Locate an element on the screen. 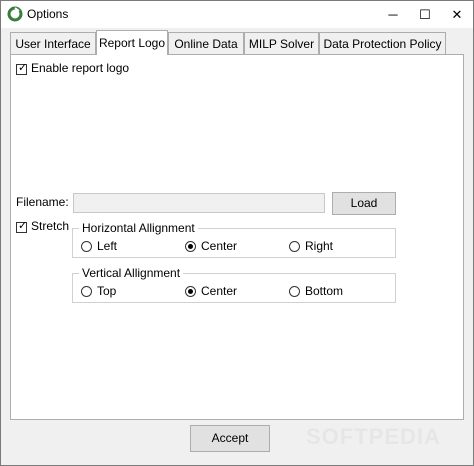  vertical-top-radio is located at coordinates (86, 291).